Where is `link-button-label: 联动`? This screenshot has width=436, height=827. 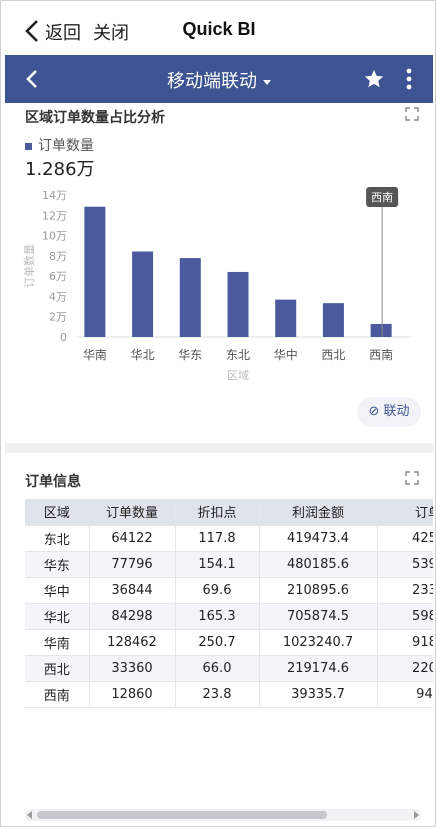
link-button-label: 联动 is located at coordinates (396, 411).